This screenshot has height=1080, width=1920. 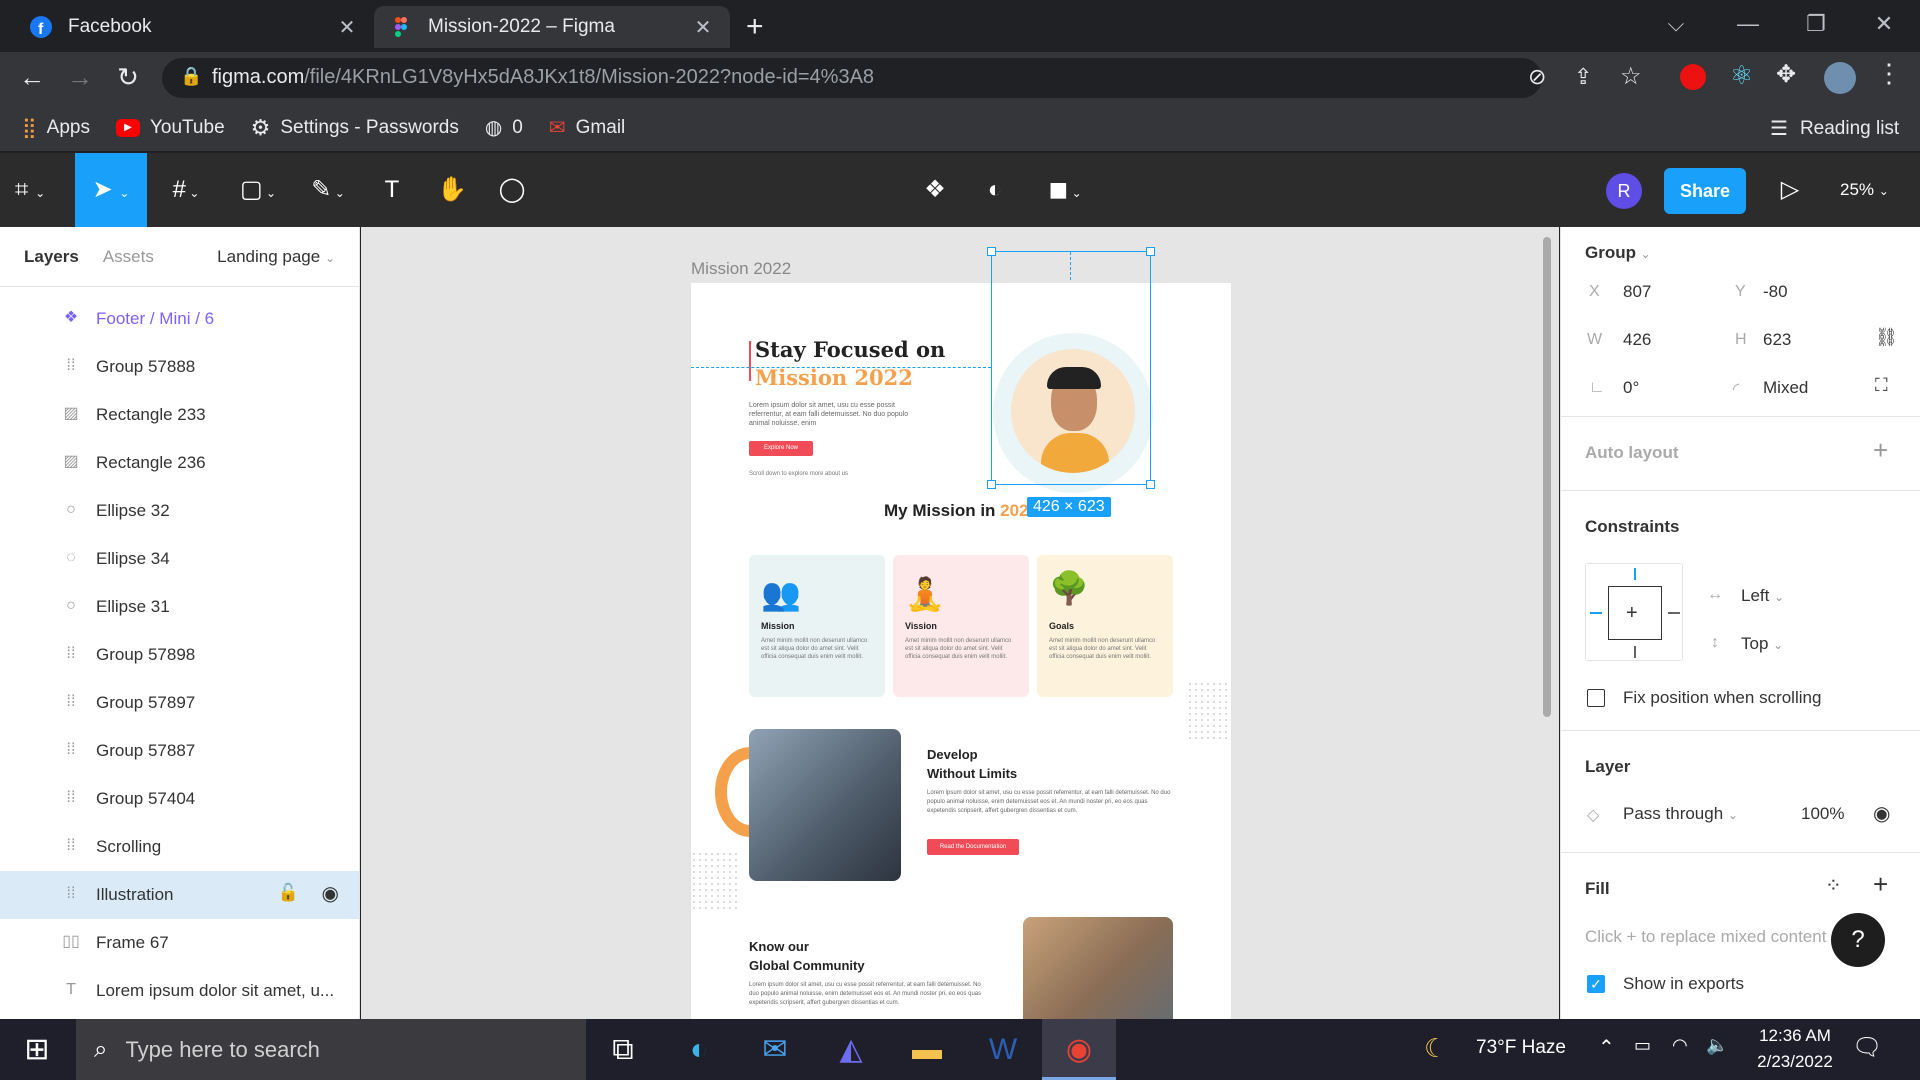 What do you see at coordinates (1762, 596) in the screenshot?
I see `horizontal-constraint-dropdown: Left ⌄` at bounding box center [1762, 596].